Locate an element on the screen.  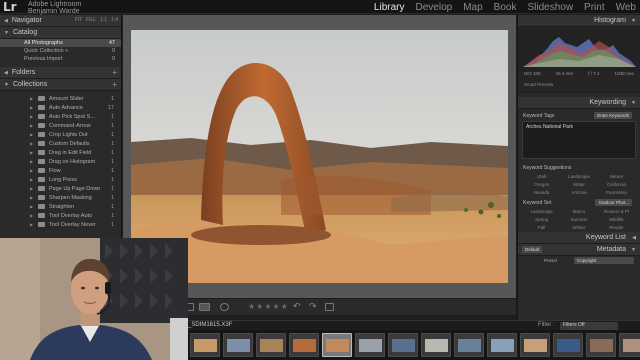
keyword-suggestion: Landscape is located at coordinates (578, 176).